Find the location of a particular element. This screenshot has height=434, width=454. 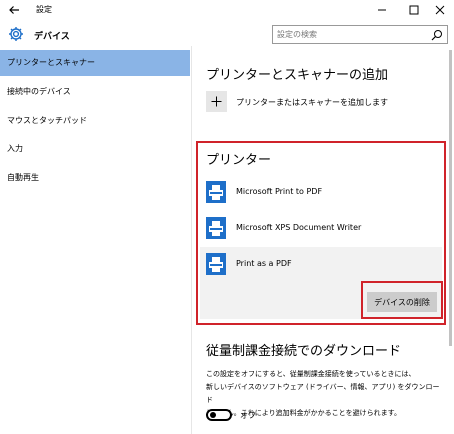

maximize-icon is located at coordinates (414, 10).